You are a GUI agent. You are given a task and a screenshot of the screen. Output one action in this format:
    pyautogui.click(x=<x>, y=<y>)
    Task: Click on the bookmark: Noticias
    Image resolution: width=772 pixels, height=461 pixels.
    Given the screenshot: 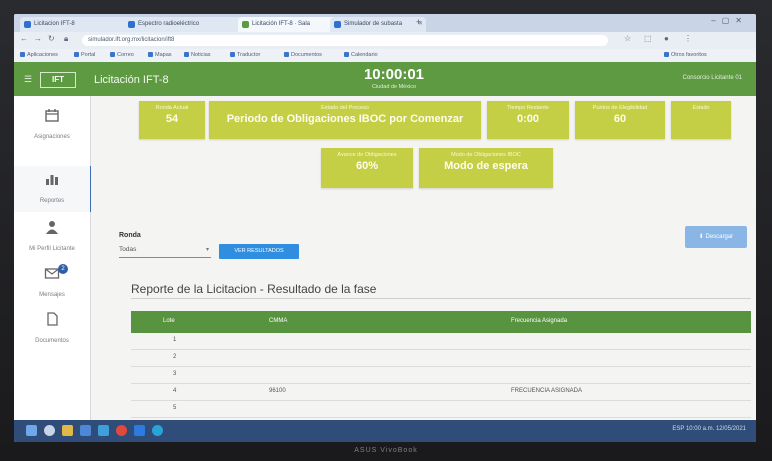 What is the action you would take?
    pyautogui.click(x=197, y=55)
    